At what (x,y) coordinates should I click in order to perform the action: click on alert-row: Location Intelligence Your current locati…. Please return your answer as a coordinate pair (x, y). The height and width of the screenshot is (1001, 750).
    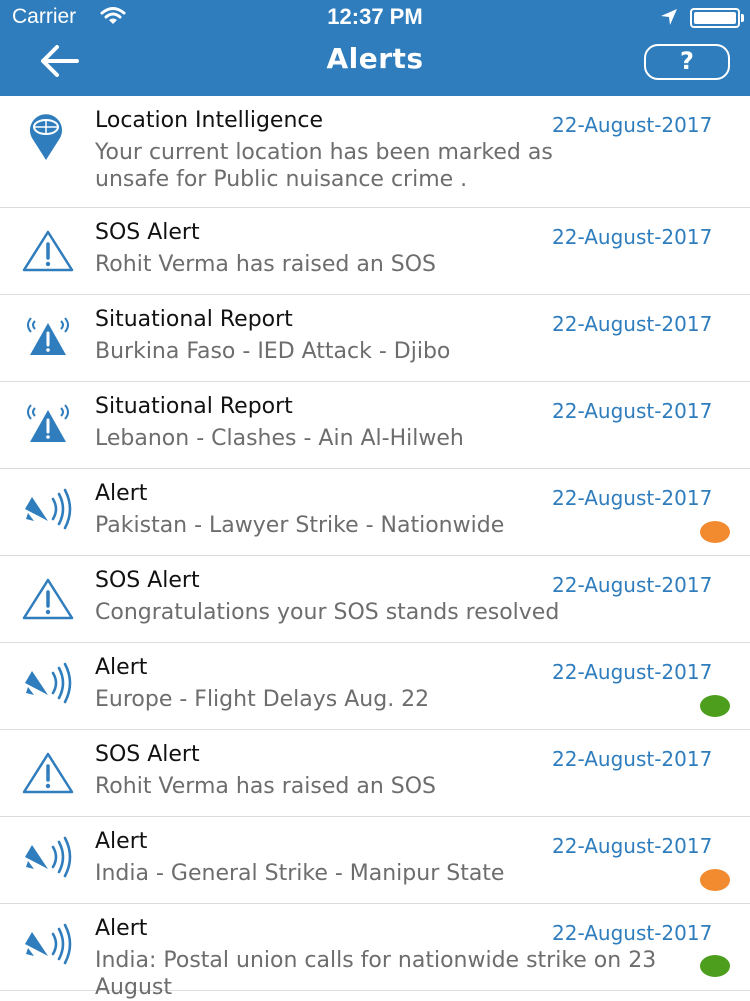
    Looking at the image, I should click on (375, 152).